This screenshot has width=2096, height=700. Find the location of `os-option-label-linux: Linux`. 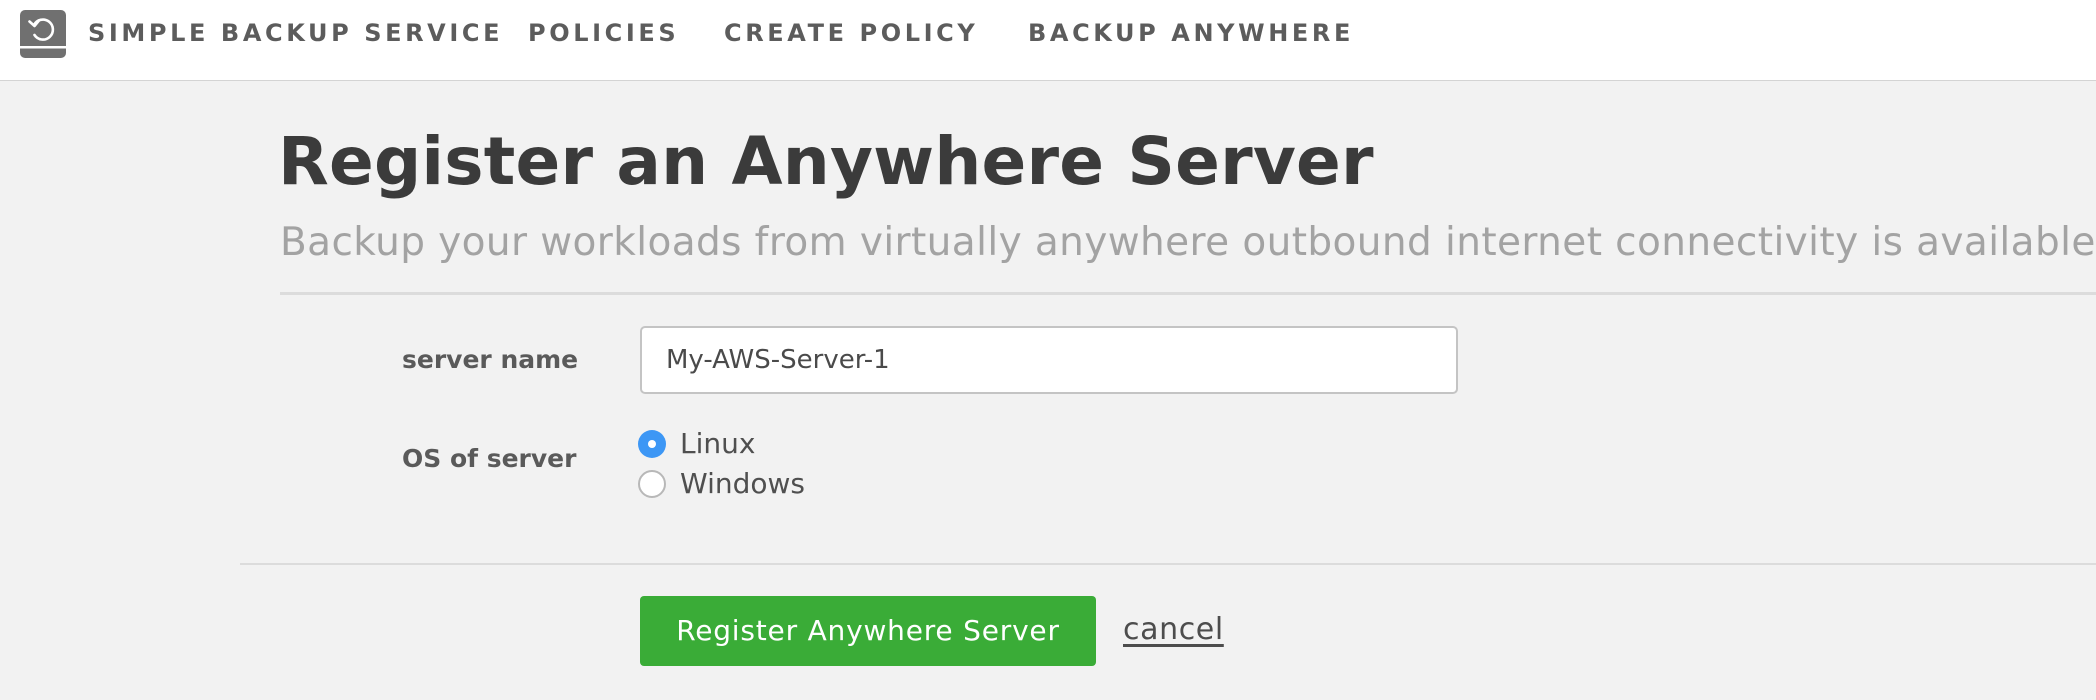

os-option-label-linux: Linux is located at coordinates (718, 443).